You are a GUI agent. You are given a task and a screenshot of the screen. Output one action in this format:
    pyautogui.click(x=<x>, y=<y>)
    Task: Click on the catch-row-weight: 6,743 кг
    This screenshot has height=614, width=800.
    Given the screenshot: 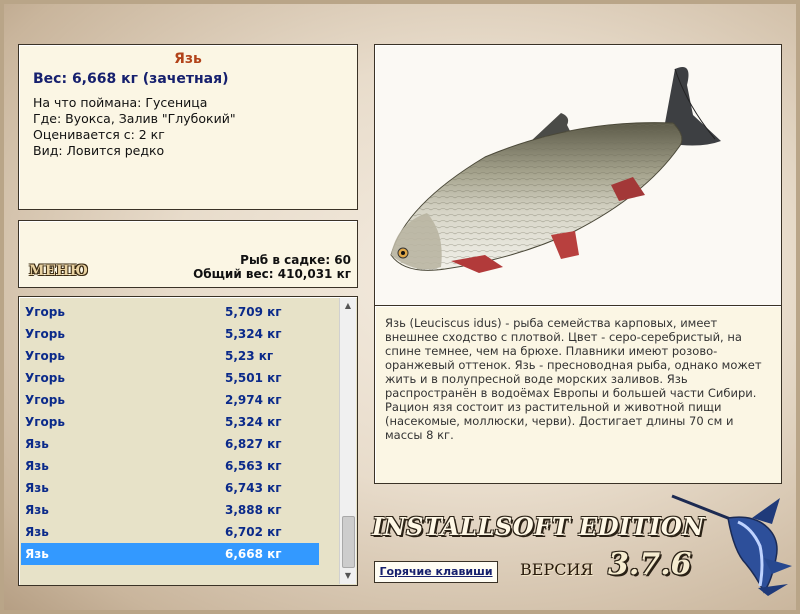 What is the action you would take?
    pyautogui.click(x=253, y=488)
    